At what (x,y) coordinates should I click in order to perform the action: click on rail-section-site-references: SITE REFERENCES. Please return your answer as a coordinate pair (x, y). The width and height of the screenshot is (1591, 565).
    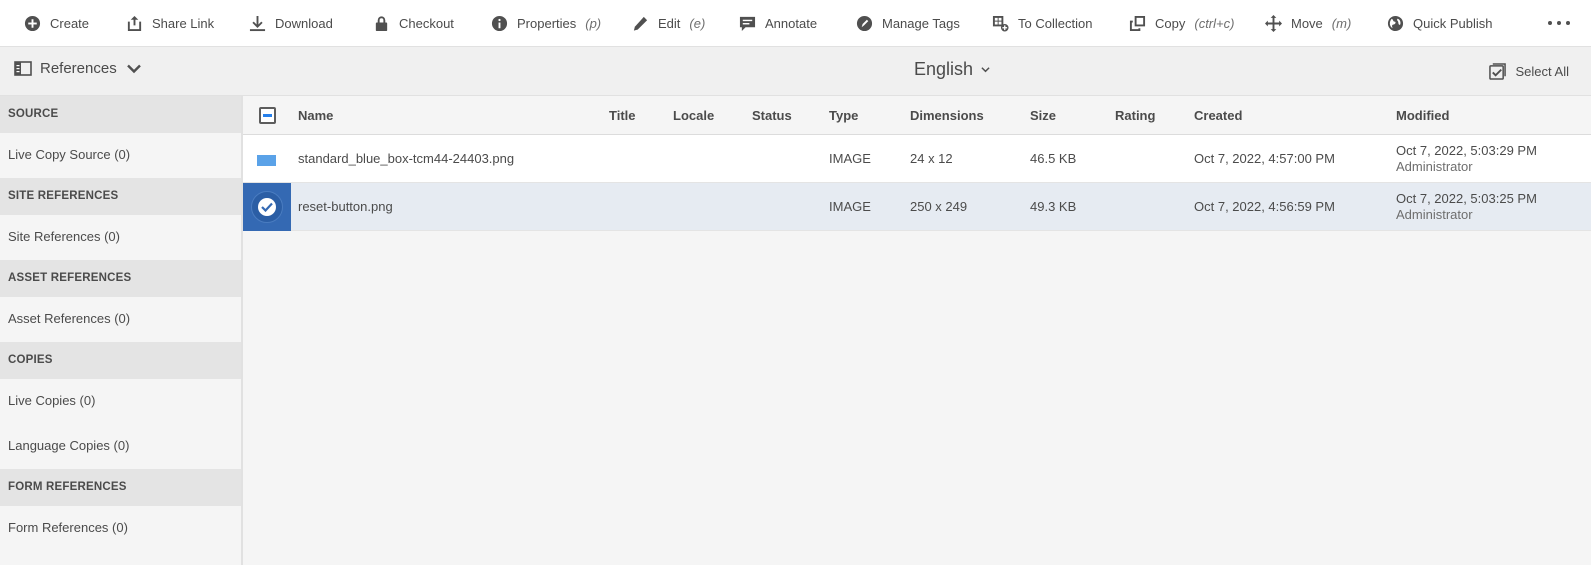
    Looking at the image, I should click on (120, 196).